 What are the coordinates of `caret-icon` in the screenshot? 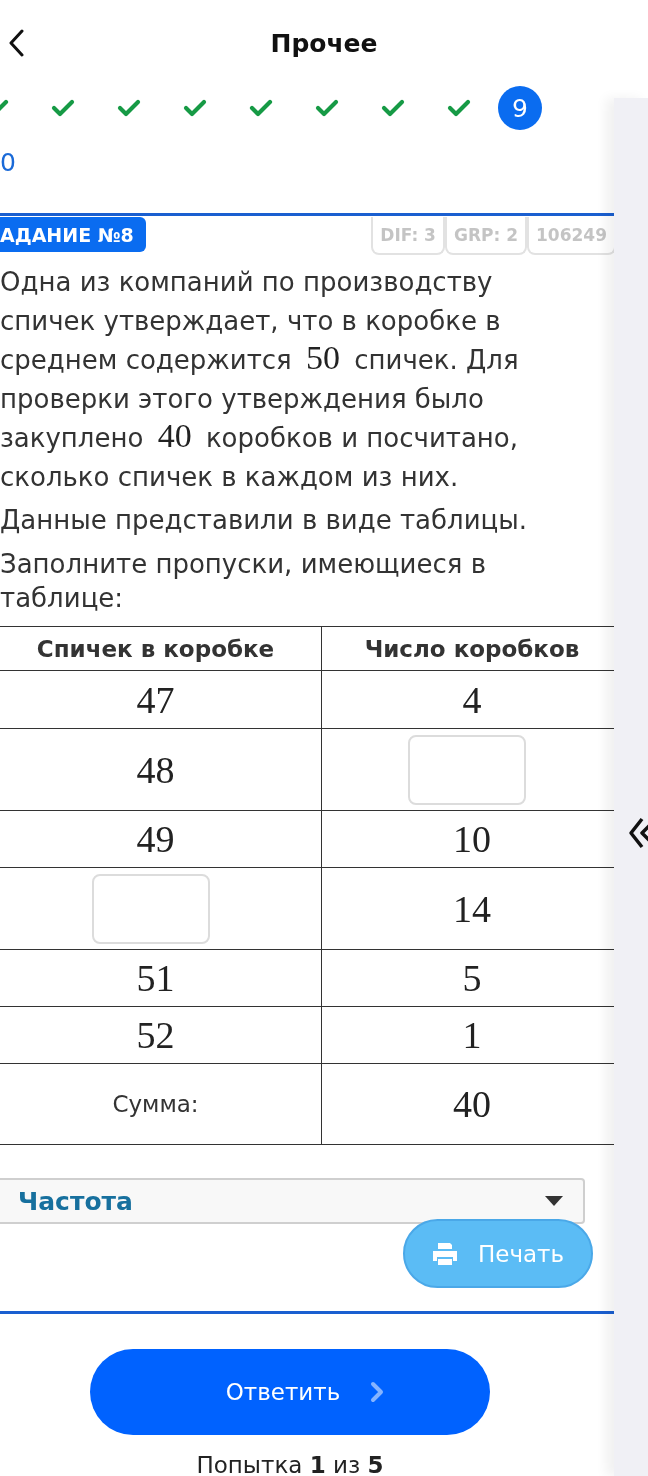 It's located at (554, 1201).